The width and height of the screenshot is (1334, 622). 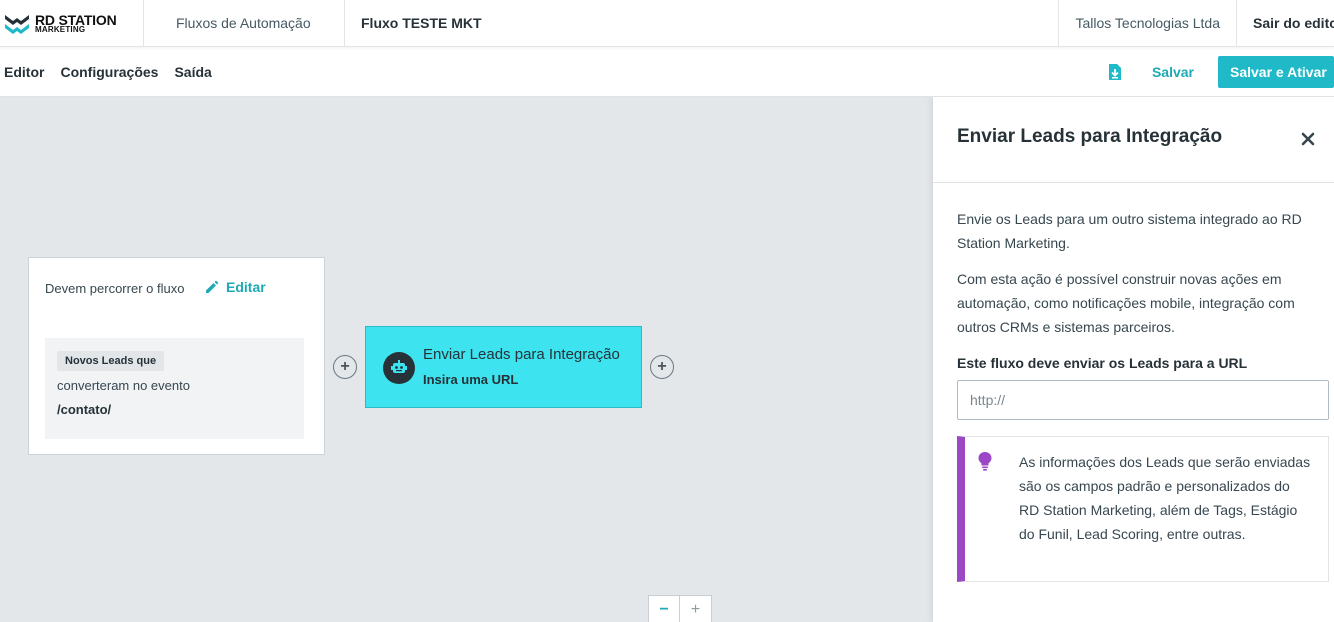 I want to click on save-button: Salvar, so click(x=1173, y=72).